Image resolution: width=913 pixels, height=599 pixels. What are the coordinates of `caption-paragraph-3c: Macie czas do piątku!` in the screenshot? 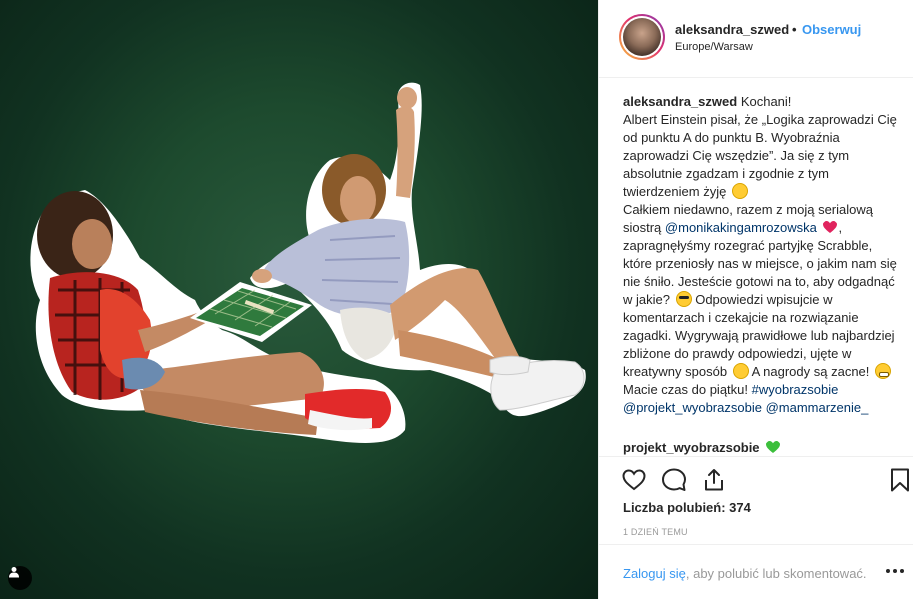 It's located at (686, 389).